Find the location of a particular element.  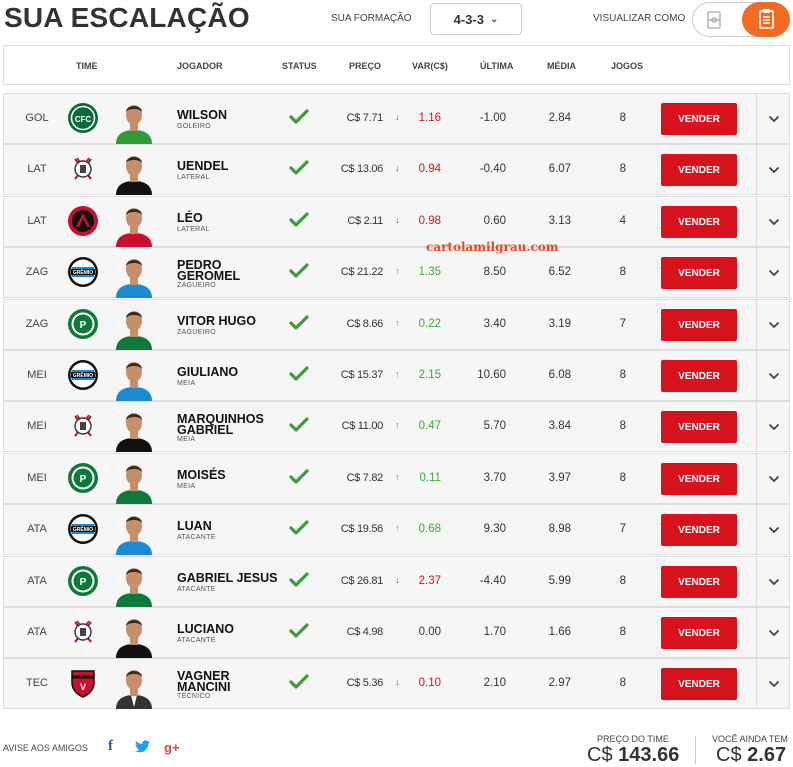

games-value: 7 is located at coordinates (622, 529).